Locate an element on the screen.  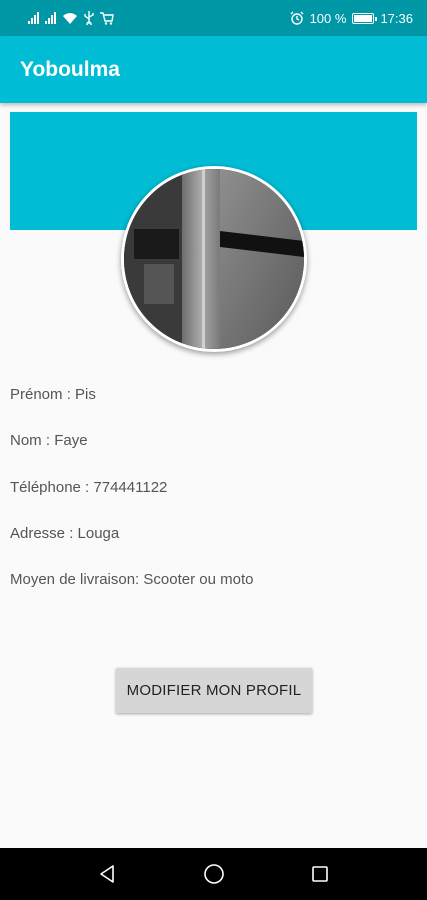
status-time: 17:36 is located at coordinates (396, 18).